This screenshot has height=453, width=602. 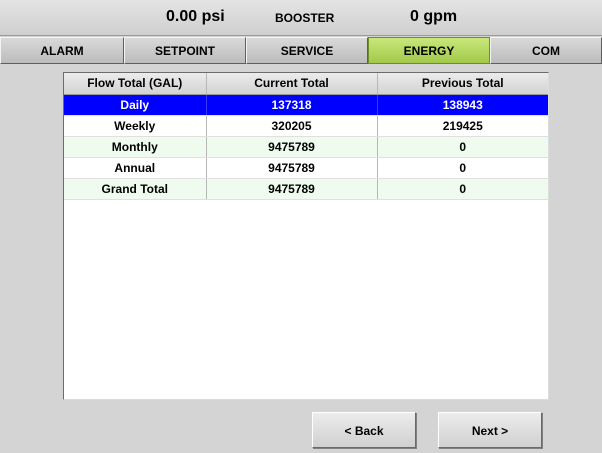 What do you see at coordinates (462, 126) in the screenshot?
I see `previous-total-value: 219425` at bounding box center [462, 126].